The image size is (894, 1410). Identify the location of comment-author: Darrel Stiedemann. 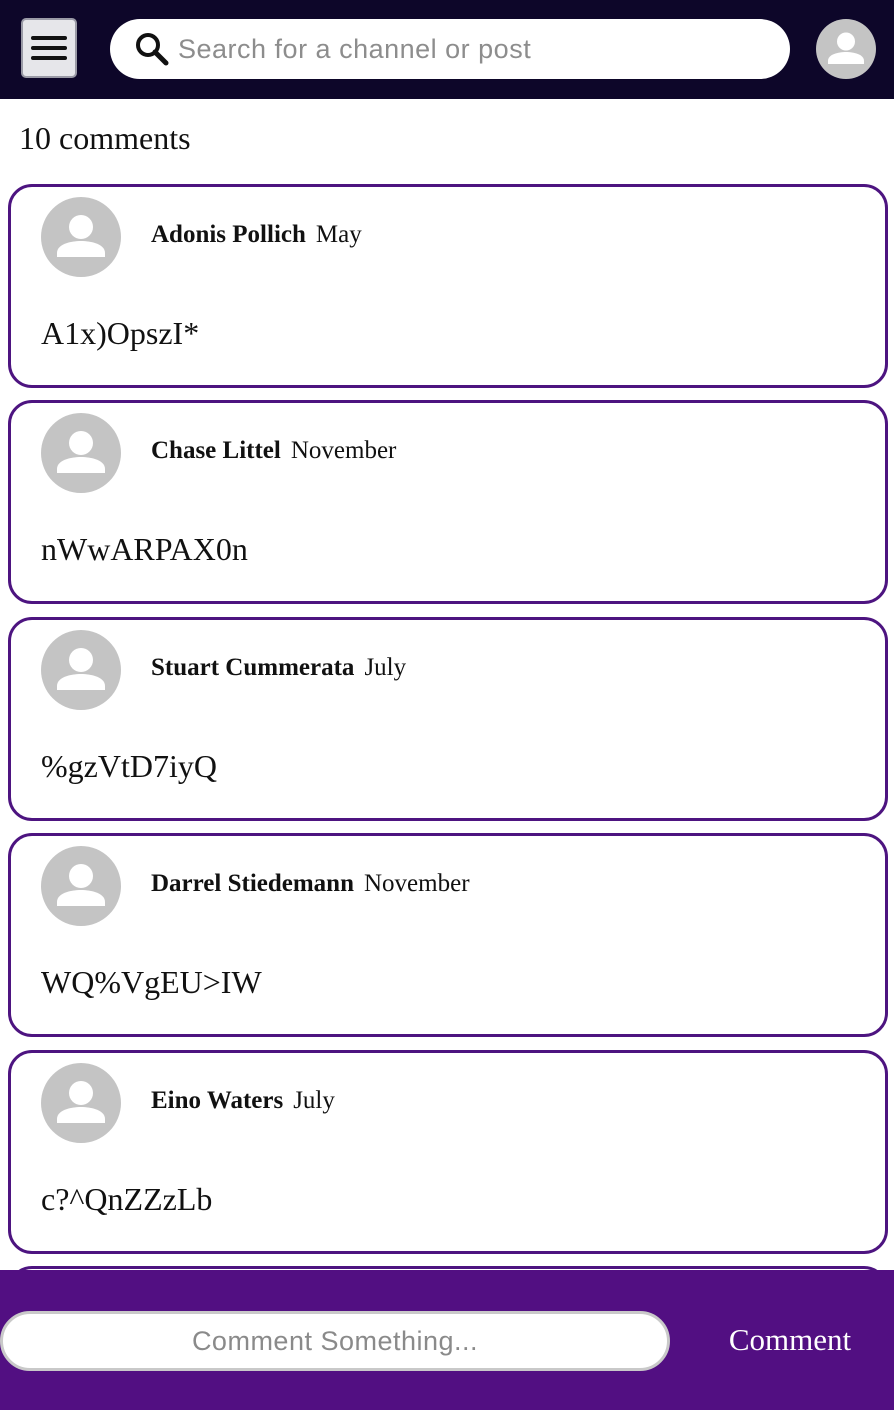
(252, 883).